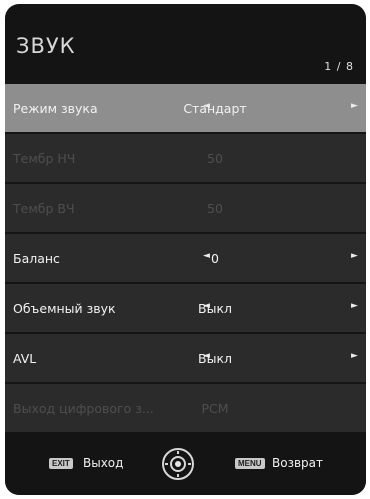 Image resolution: width=370 pixels, height=499 pixels. What do you see at coordinates (185, 207) in the screenshot?
I see `menu-item-treble: Тембр ВЧ 50` at bounding box center [185, 207].